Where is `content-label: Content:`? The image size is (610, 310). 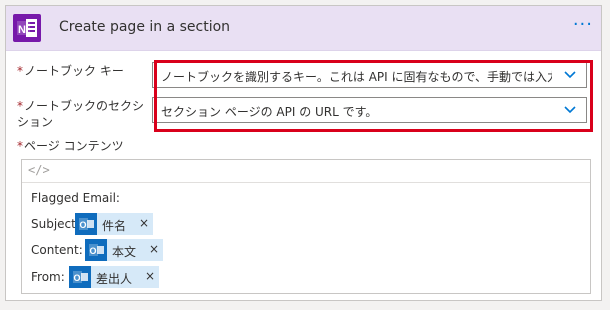 content-label: Content: is located at coordinates (57, 250).